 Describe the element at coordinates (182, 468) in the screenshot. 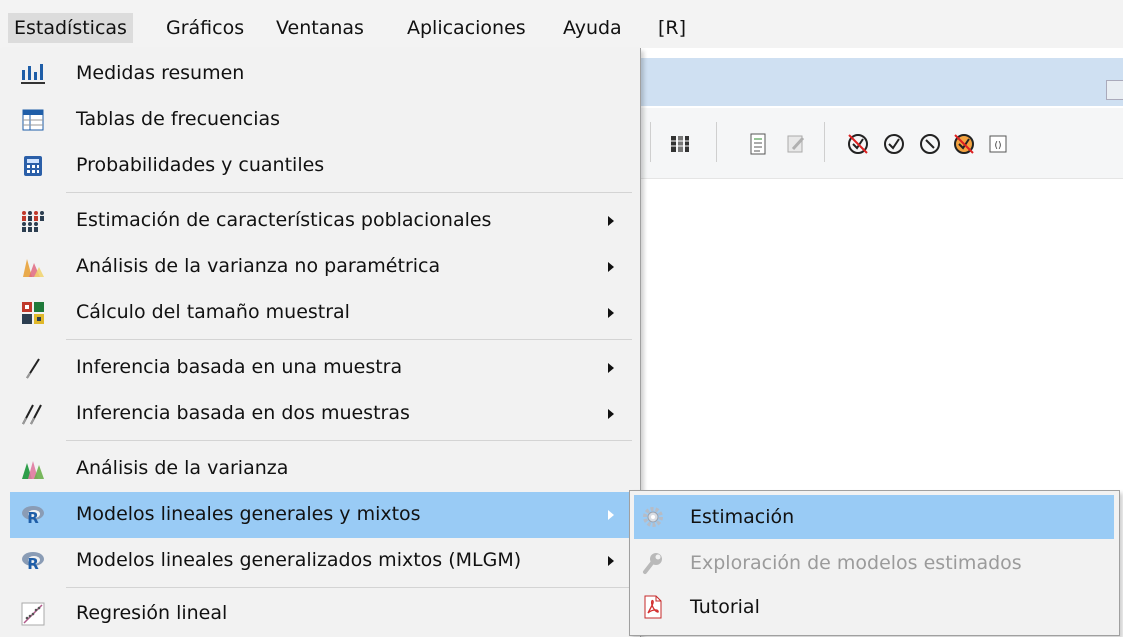

I see `menu-item-label: Análisis de la varianza` at that location.